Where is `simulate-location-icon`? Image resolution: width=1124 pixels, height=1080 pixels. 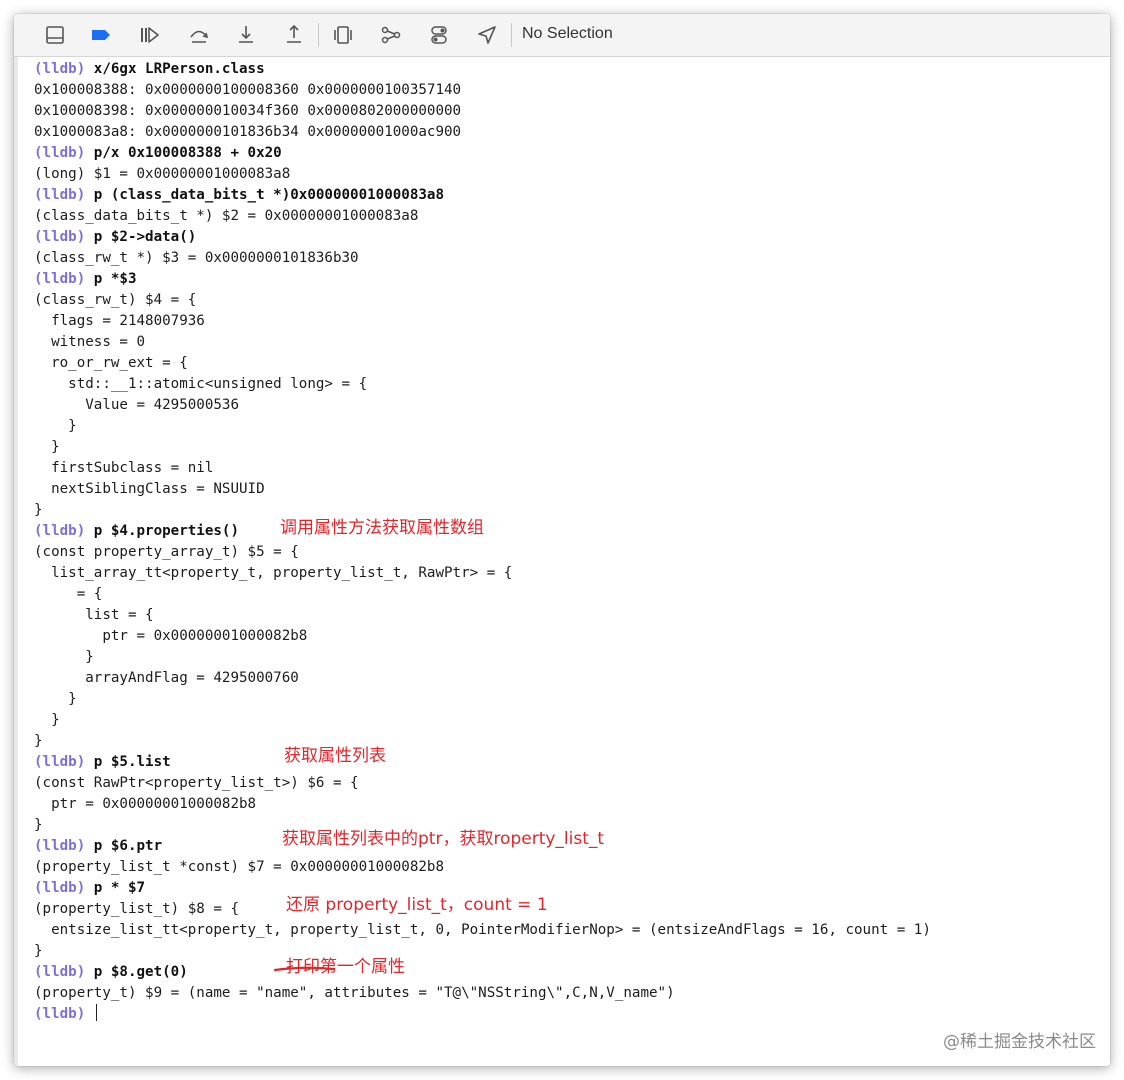 simulate-location-icon is located at coordinates (487, 35).